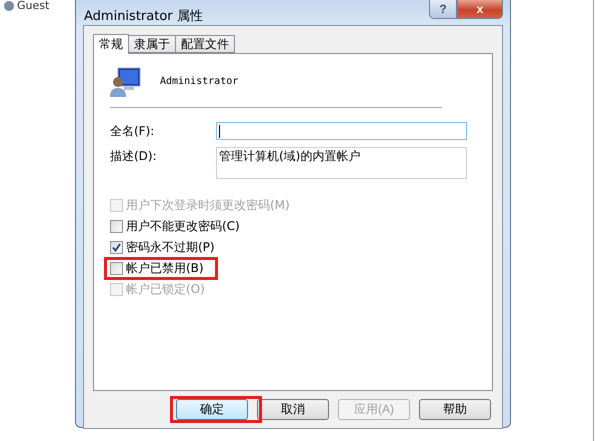 This screenshot has height=441, width=600. Describe the element at coordinates (111, 44) in the screenshot. I see `tab: 常规` at that location.